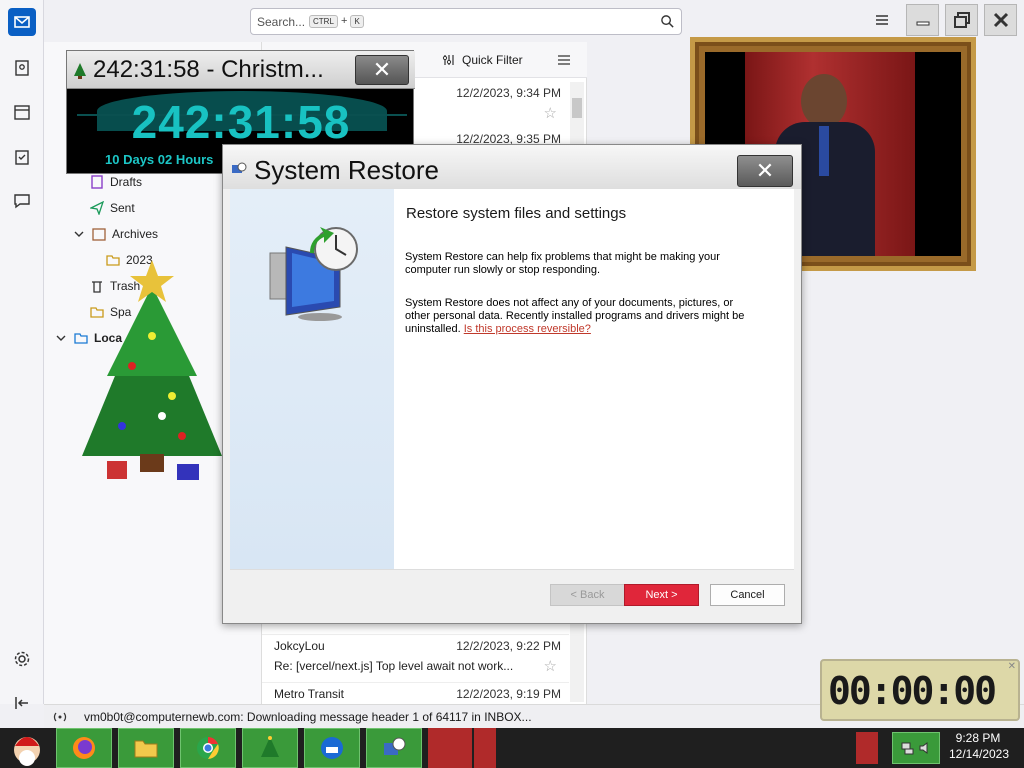 The width and height of the screenshot is (1024, 768). What do you see at coordinates (508, 694) in the screenshot?
I see `message-date: 12/2/2023, 9:19 PM` at bounding box center [508, 694].